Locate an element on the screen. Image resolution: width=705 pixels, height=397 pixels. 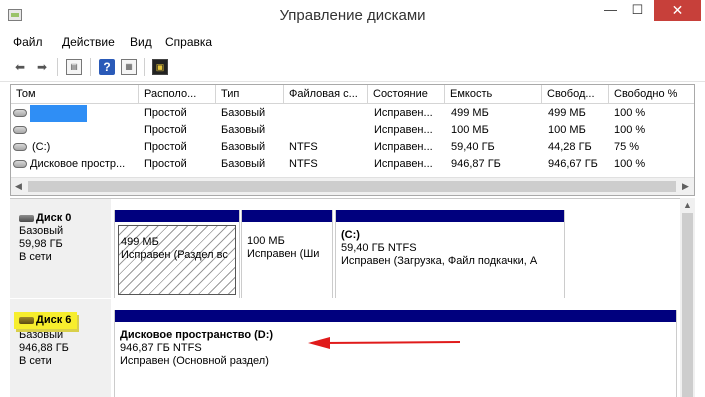
snap-in-icon: ▣ is located at coordinates (160, 67).